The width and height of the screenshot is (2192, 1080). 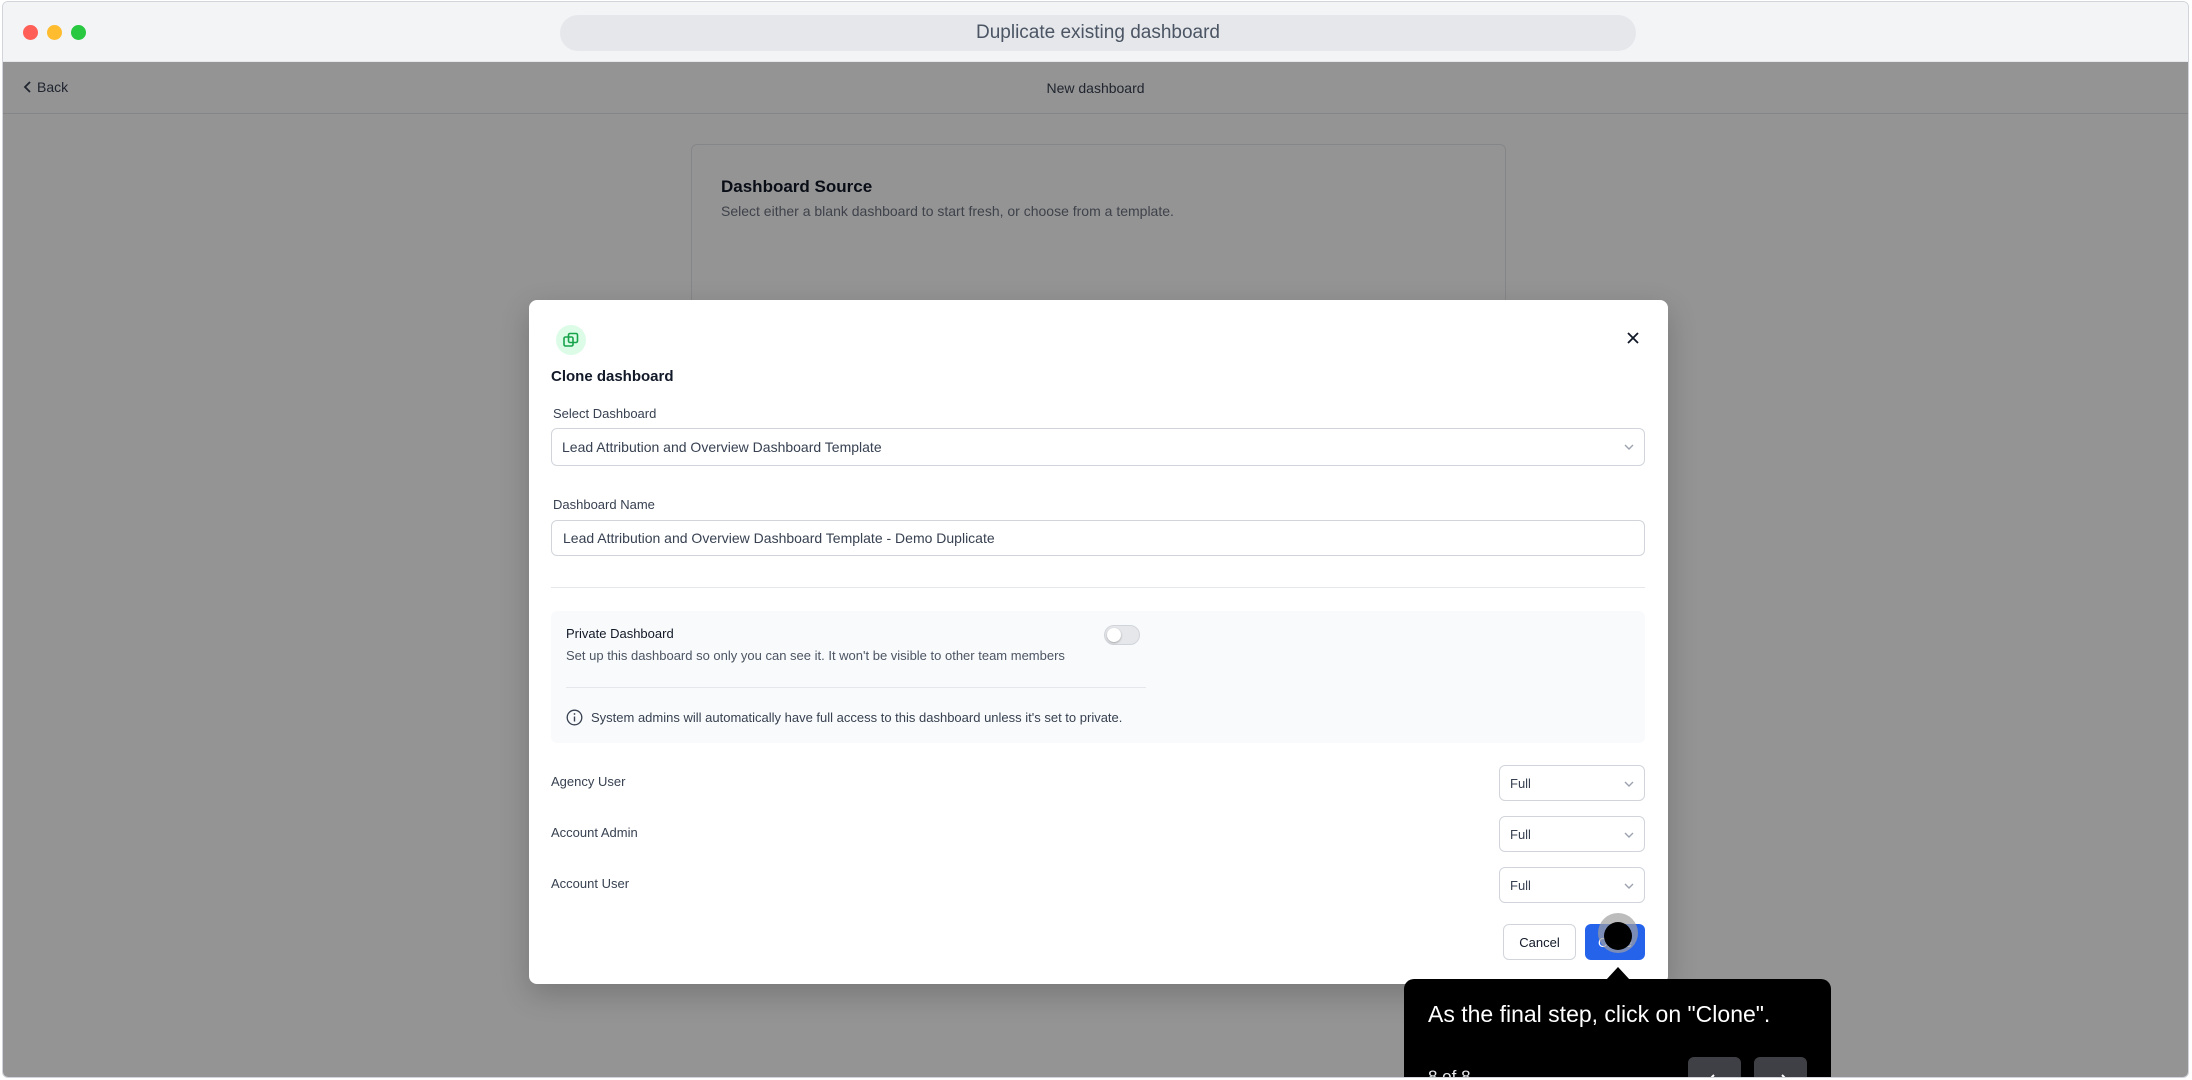 What do you see at coordinates (1714, 1067) in the screenshot?
I see `previous-step-button` at bounding box center [1714, 1067].